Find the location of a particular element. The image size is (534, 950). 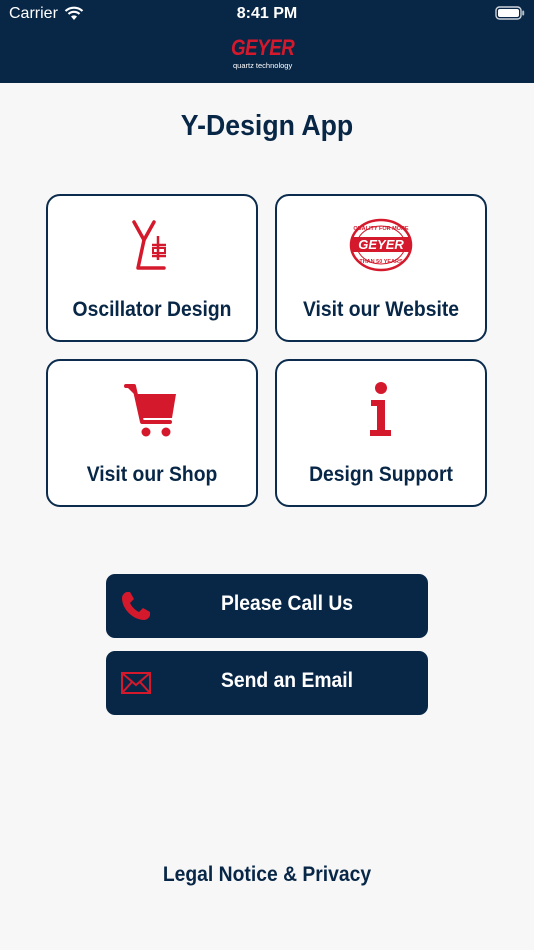

oscillator-design-tile: Oscillator Design is located at coordinates (152, 268).